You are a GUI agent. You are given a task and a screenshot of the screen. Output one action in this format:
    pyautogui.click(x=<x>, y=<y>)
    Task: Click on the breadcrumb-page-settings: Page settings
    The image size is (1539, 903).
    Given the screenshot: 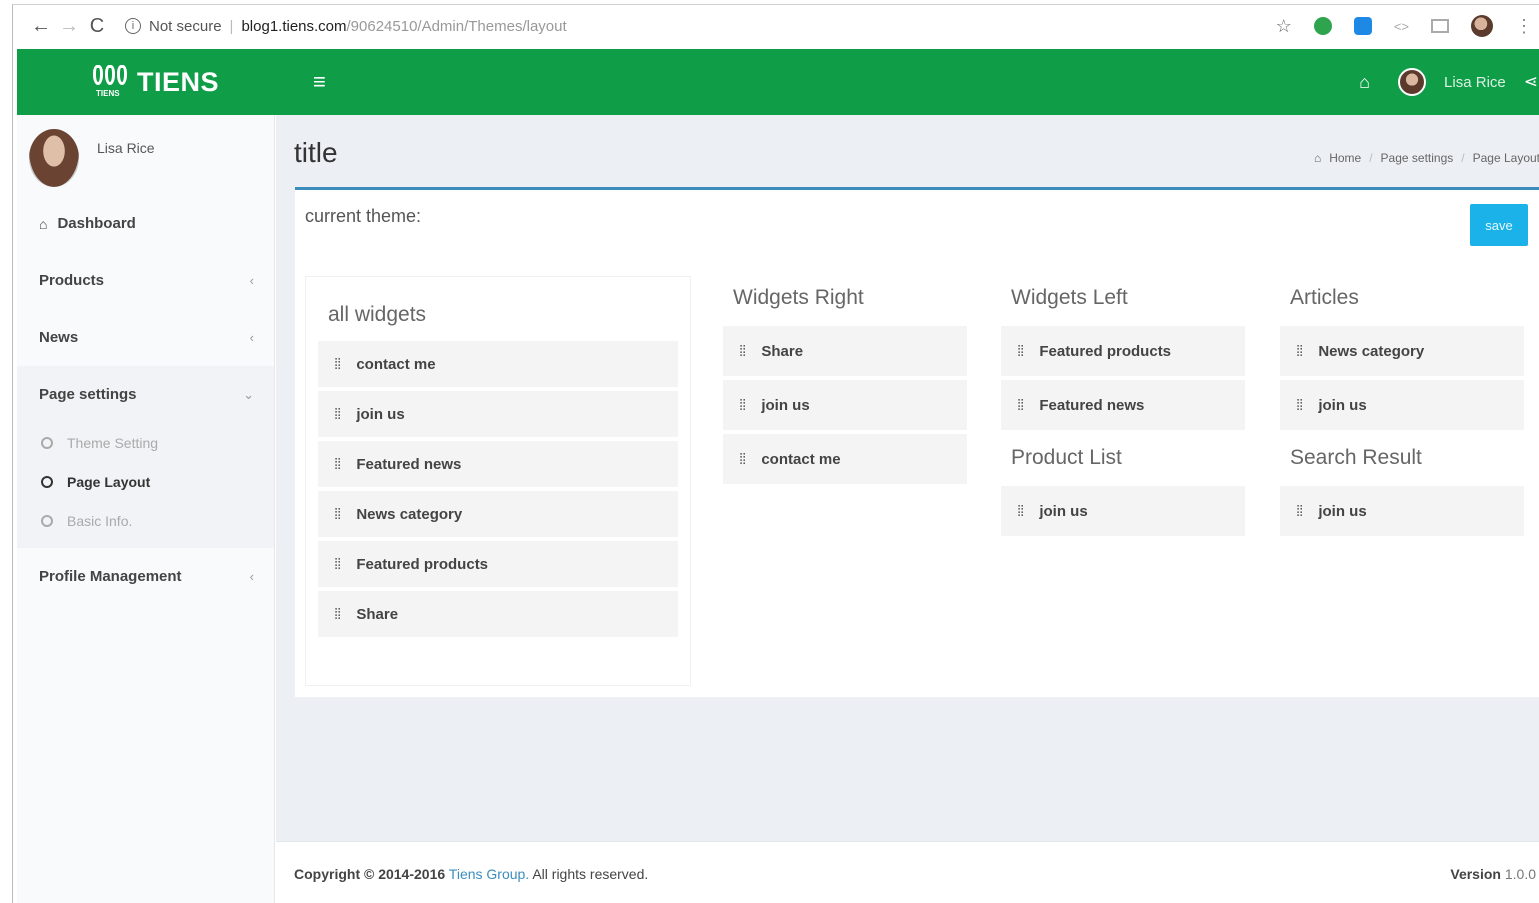 What is the action you would take?
    pyautogui.click(x=1417, y=158)
    